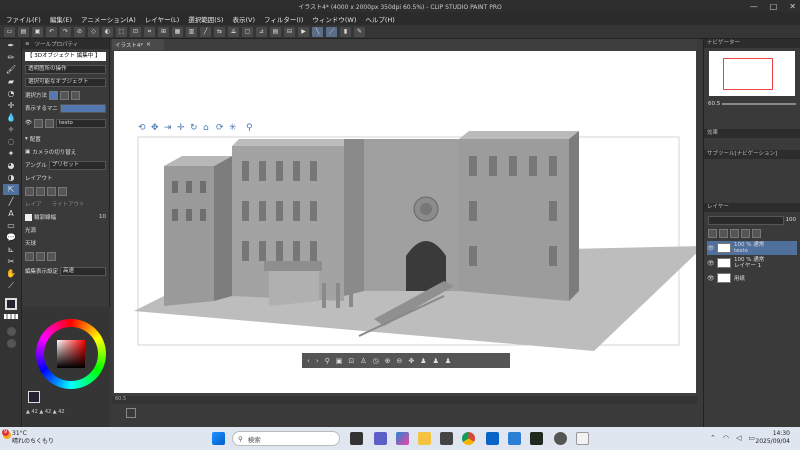 The image size is (800, 450). I want to click on transparency-dropdown: 透明箇所の操作, so click(65, 69).